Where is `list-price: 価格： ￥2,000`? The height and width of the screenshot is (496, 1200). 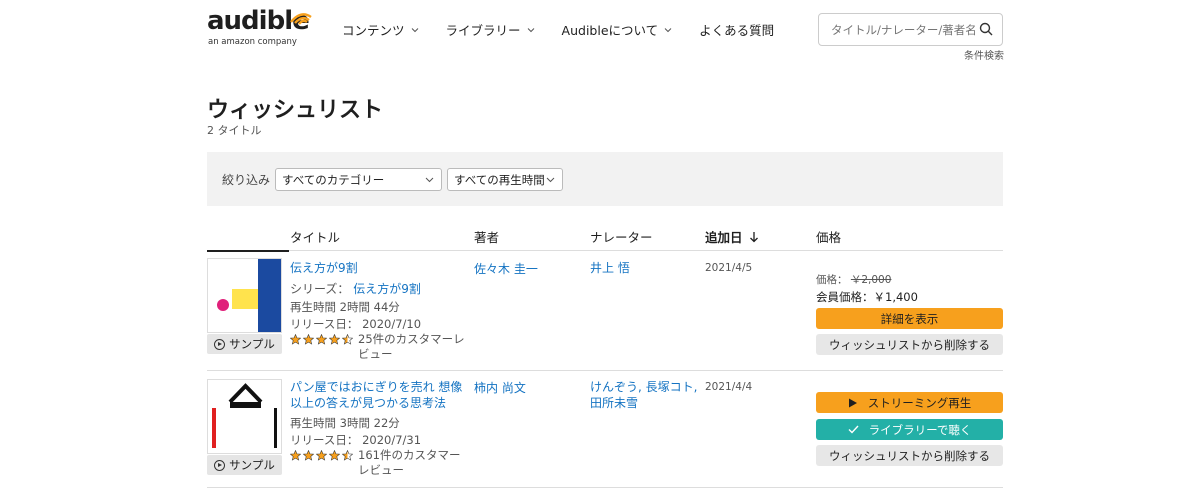 list-price: 価格： ￥2,000 is located at coordinates (853, 279).